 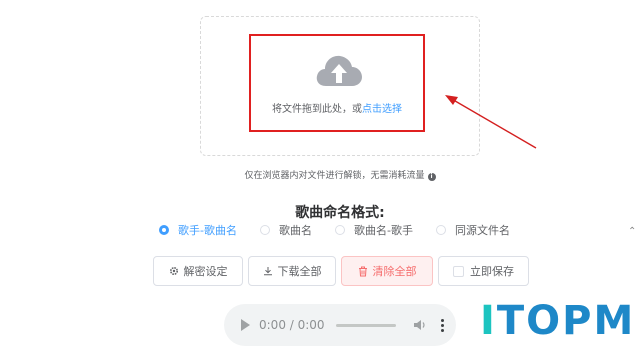 I want to click on radio-artist-title: 歌手-歌曲名, so click(x=198, y=230).